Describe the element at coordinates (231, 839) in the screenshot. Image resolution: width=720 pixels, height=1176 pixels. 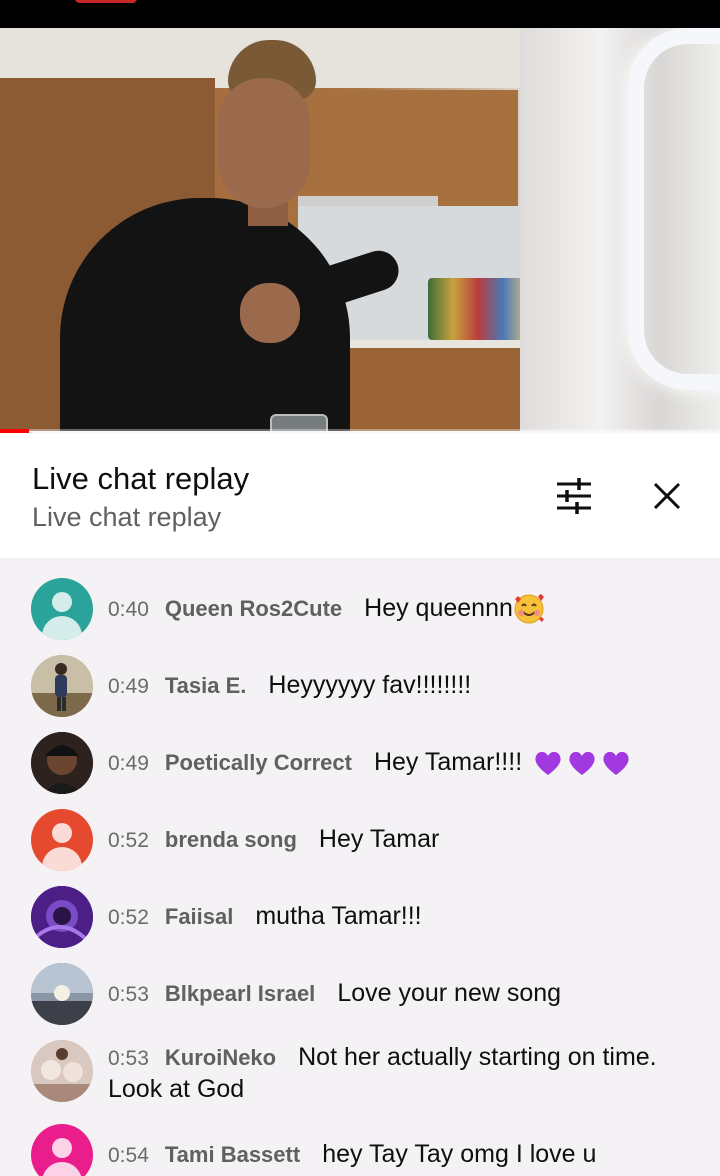
I see `message-author: brenda song` at that location.